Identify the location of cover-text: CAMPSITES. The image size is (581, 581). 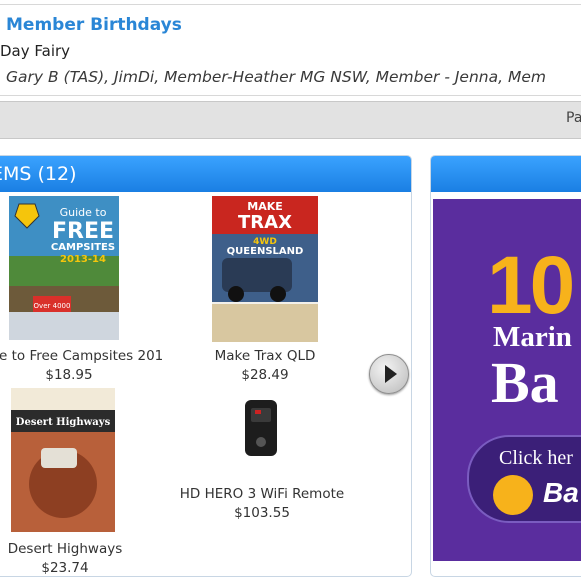
(83, 247).